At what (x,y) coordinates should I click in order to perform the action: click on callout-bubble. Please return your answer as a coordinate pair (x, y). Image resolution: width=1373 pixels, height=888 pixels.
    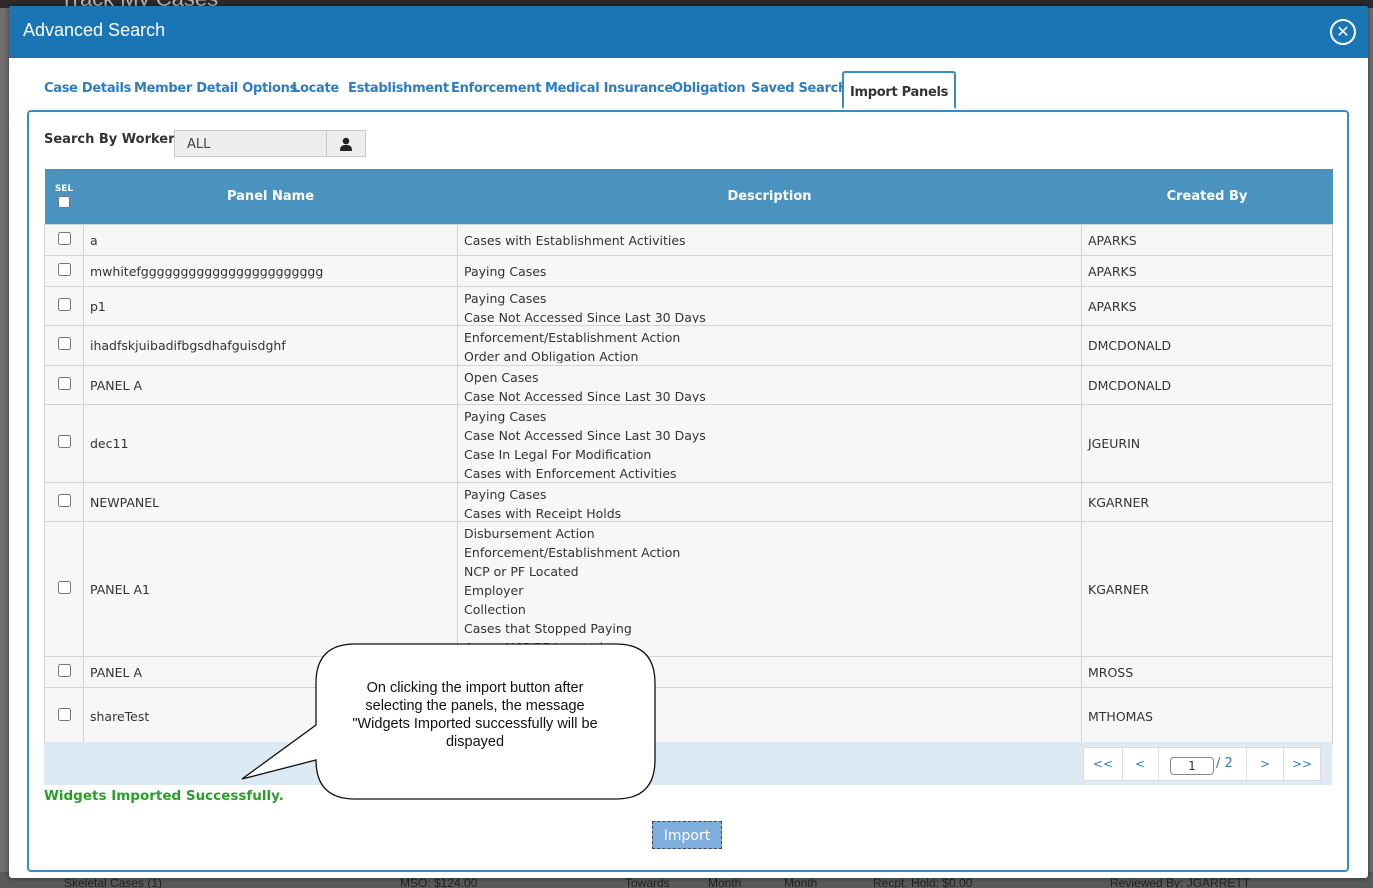
    Looking at the image, I should click on (448, 721).